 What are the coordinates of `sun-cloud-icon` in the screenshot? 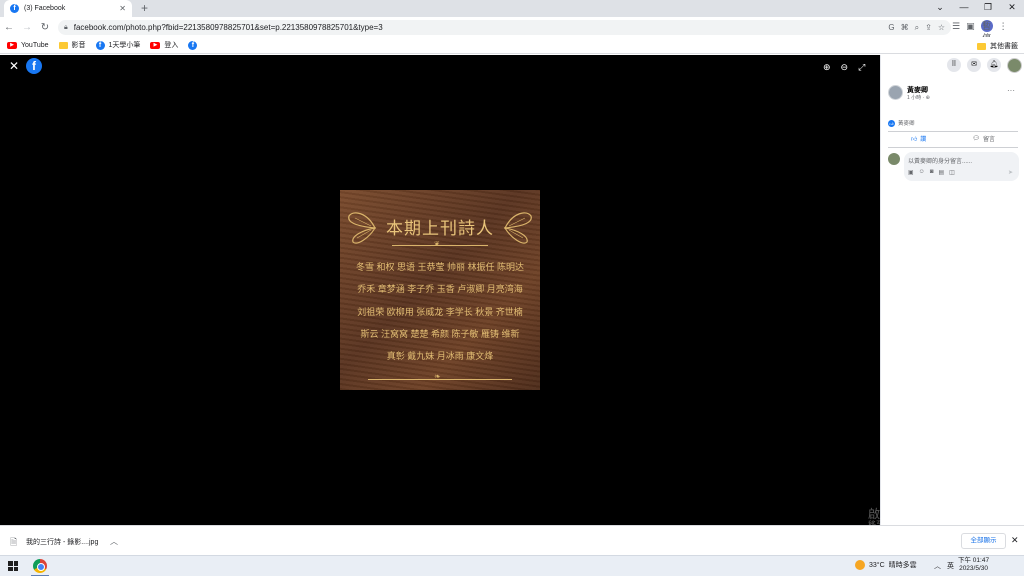 It's located at (860, 565).